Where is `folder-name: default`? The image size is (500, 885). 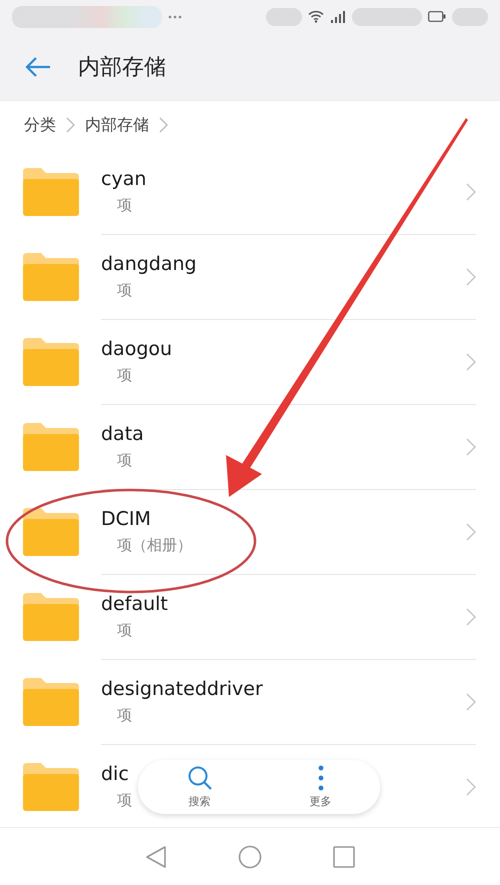 folder-name: default is located at coordinates (134, 604).